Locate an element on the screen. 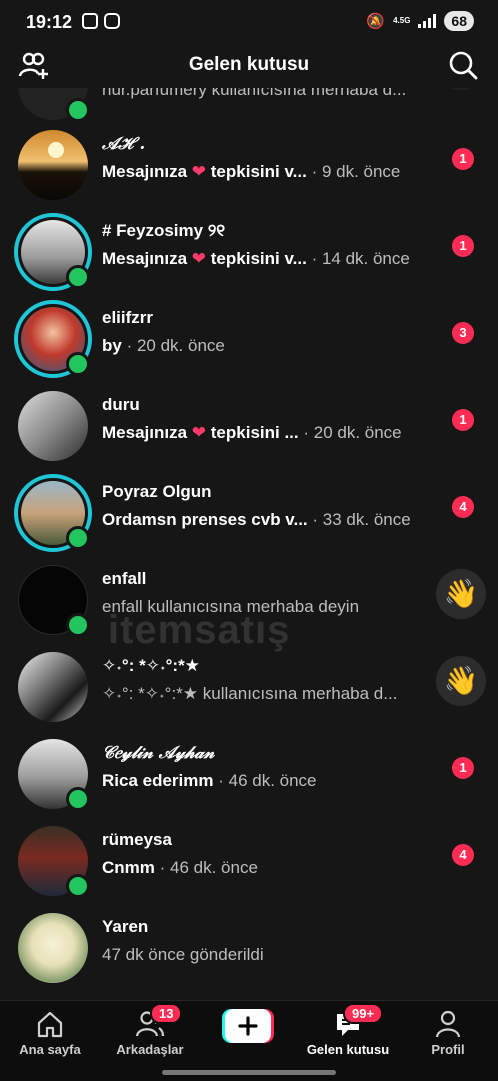 The image size is (498, 1081). list-item: rümeysa Cnmm · 46 dk. önce 4 is located at coordinates (249, 861).